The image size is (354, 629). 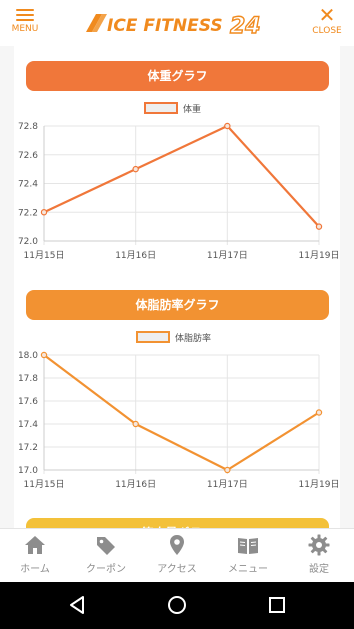 I want to click on tab-access: アクセス, so click(x=177, y=554).